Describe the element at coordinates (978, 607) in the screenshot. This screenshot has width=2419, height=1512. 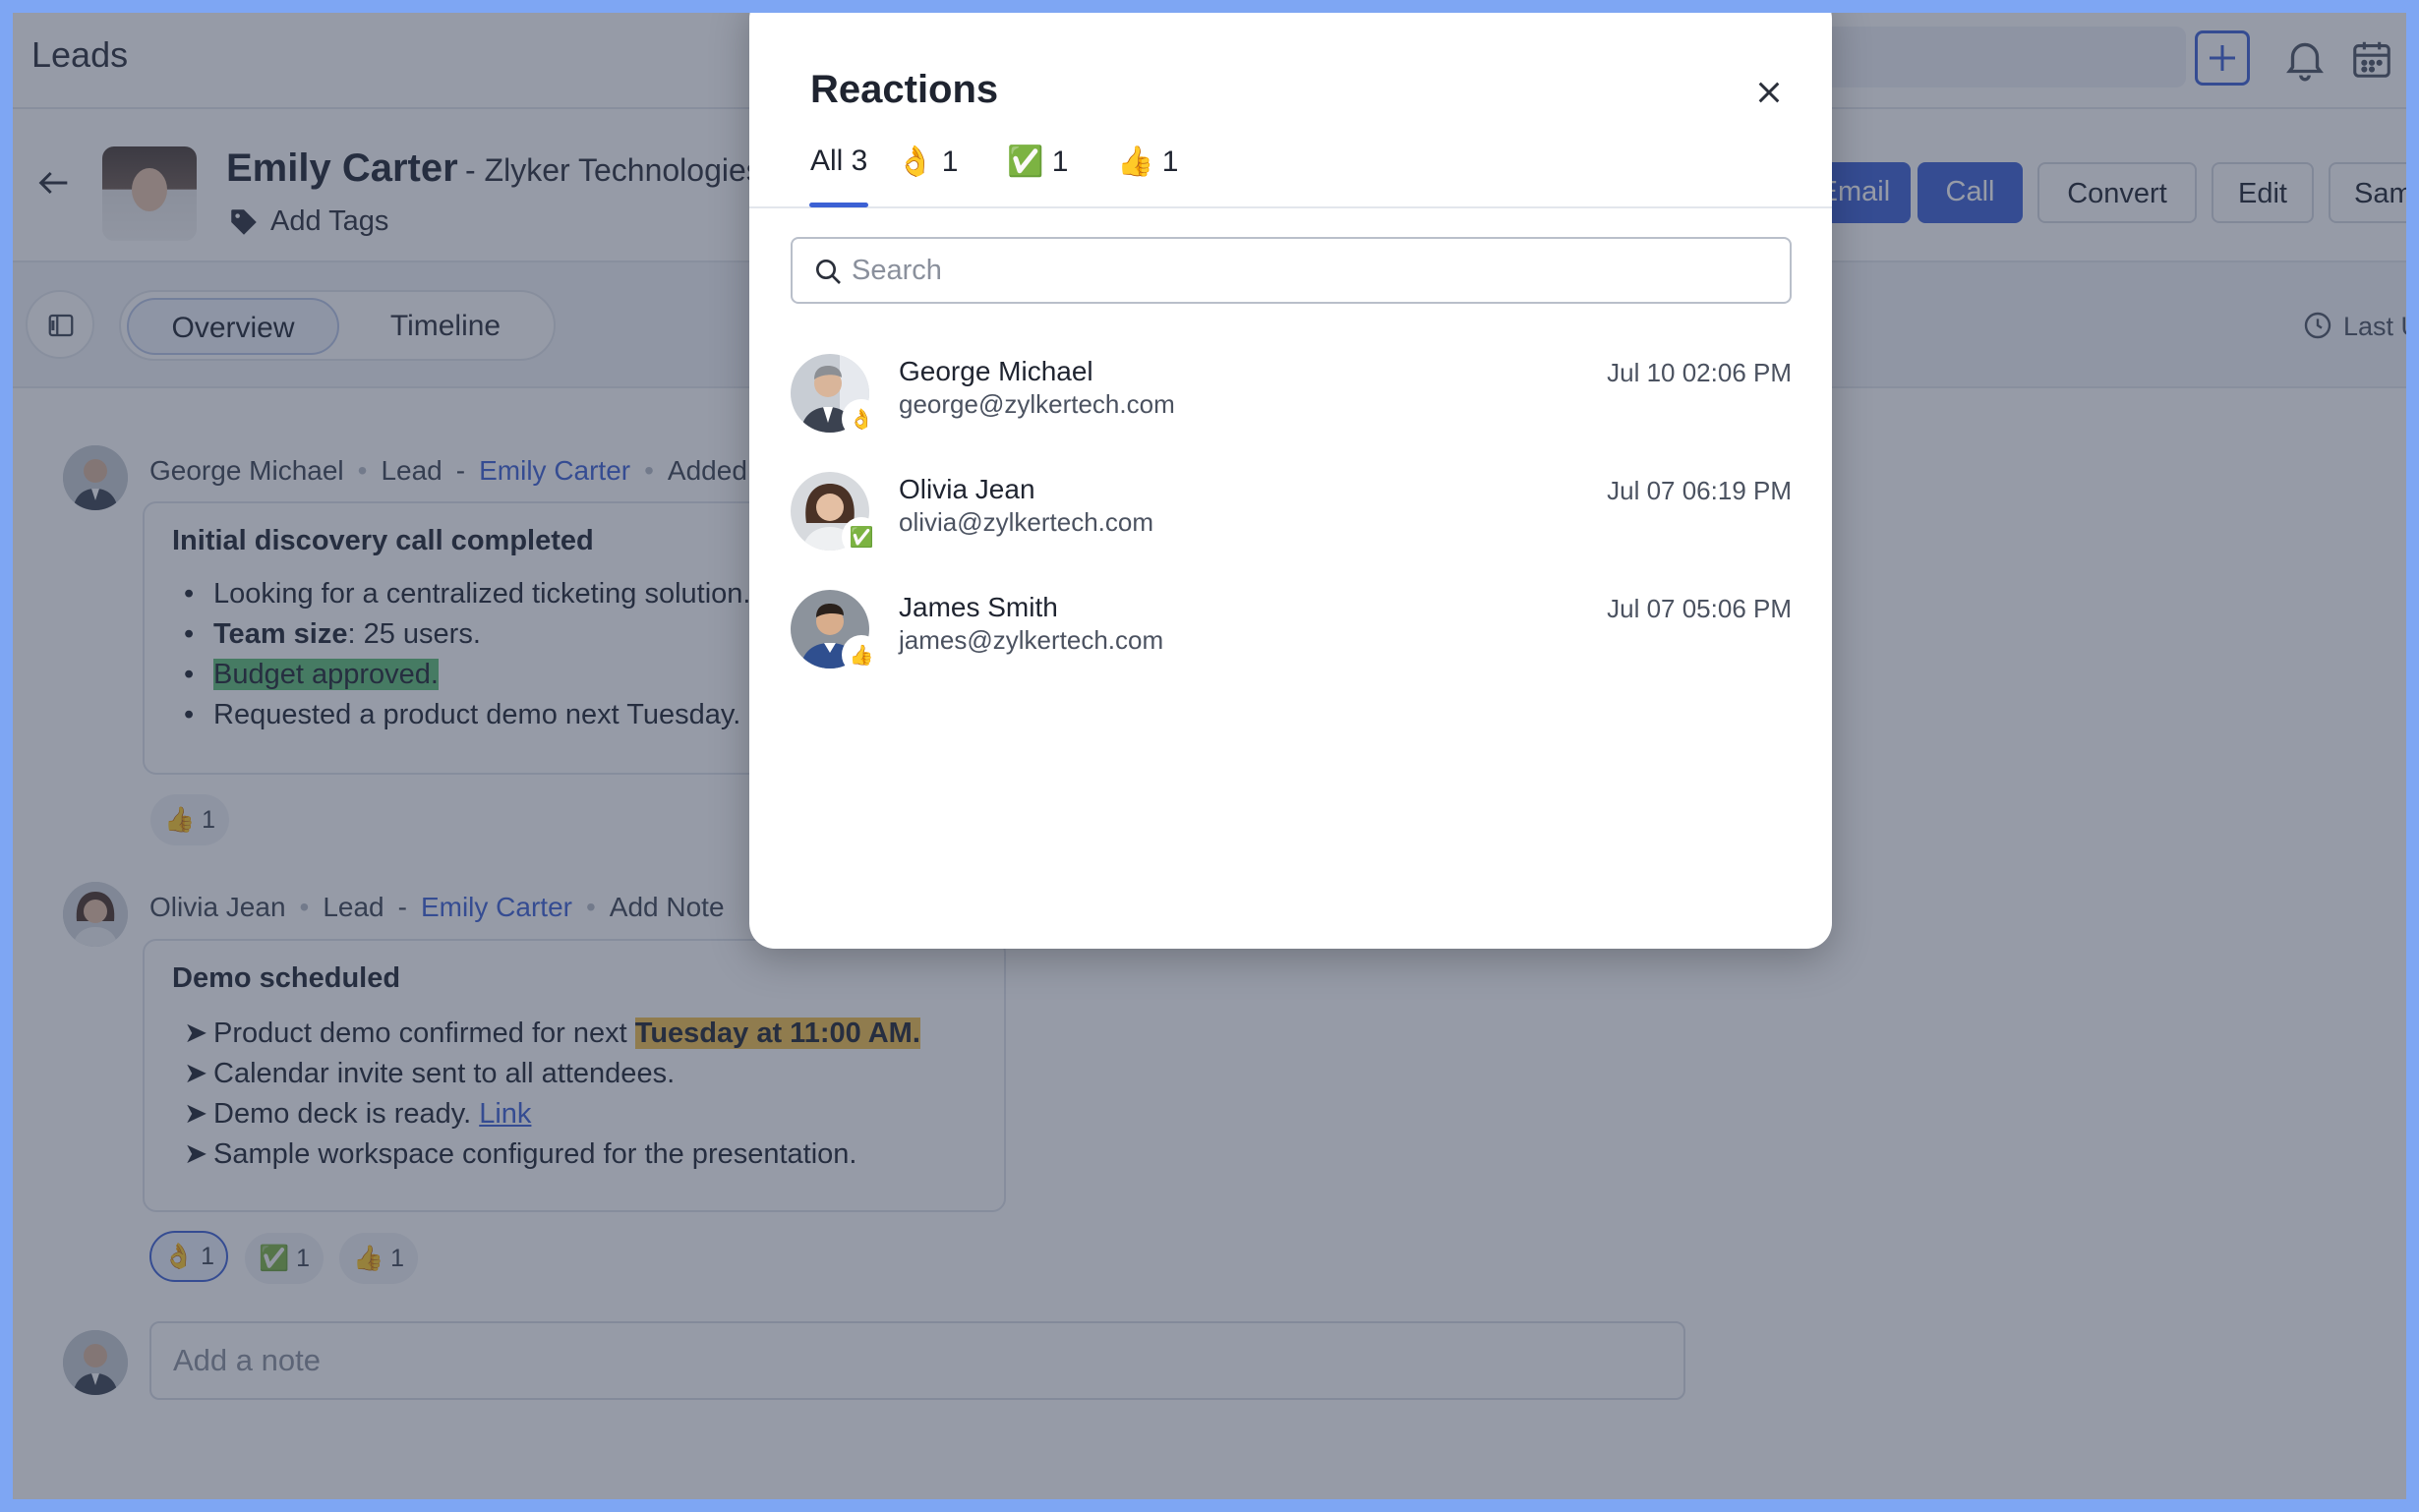
I see `user-name: James Smith` at that location.